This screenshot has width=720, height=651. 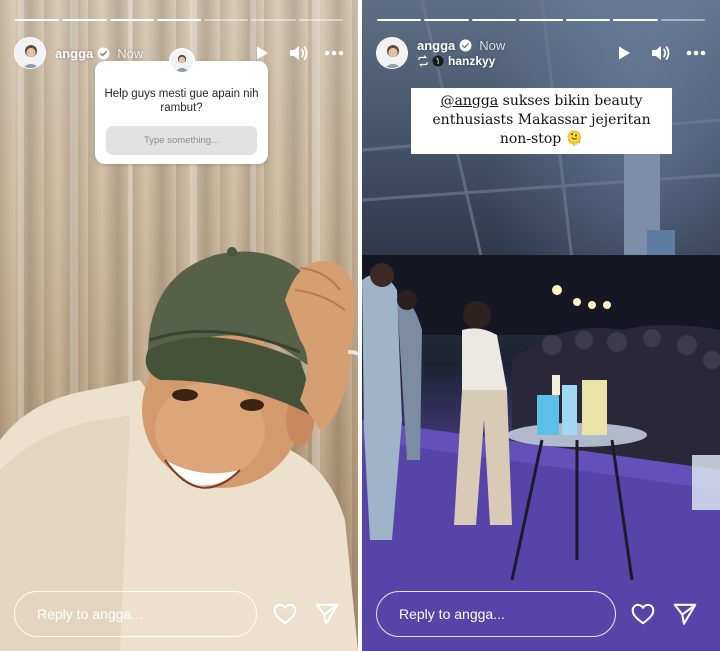 I want to click on reposted-username: hanzkyy, so click(x=471, y=61).